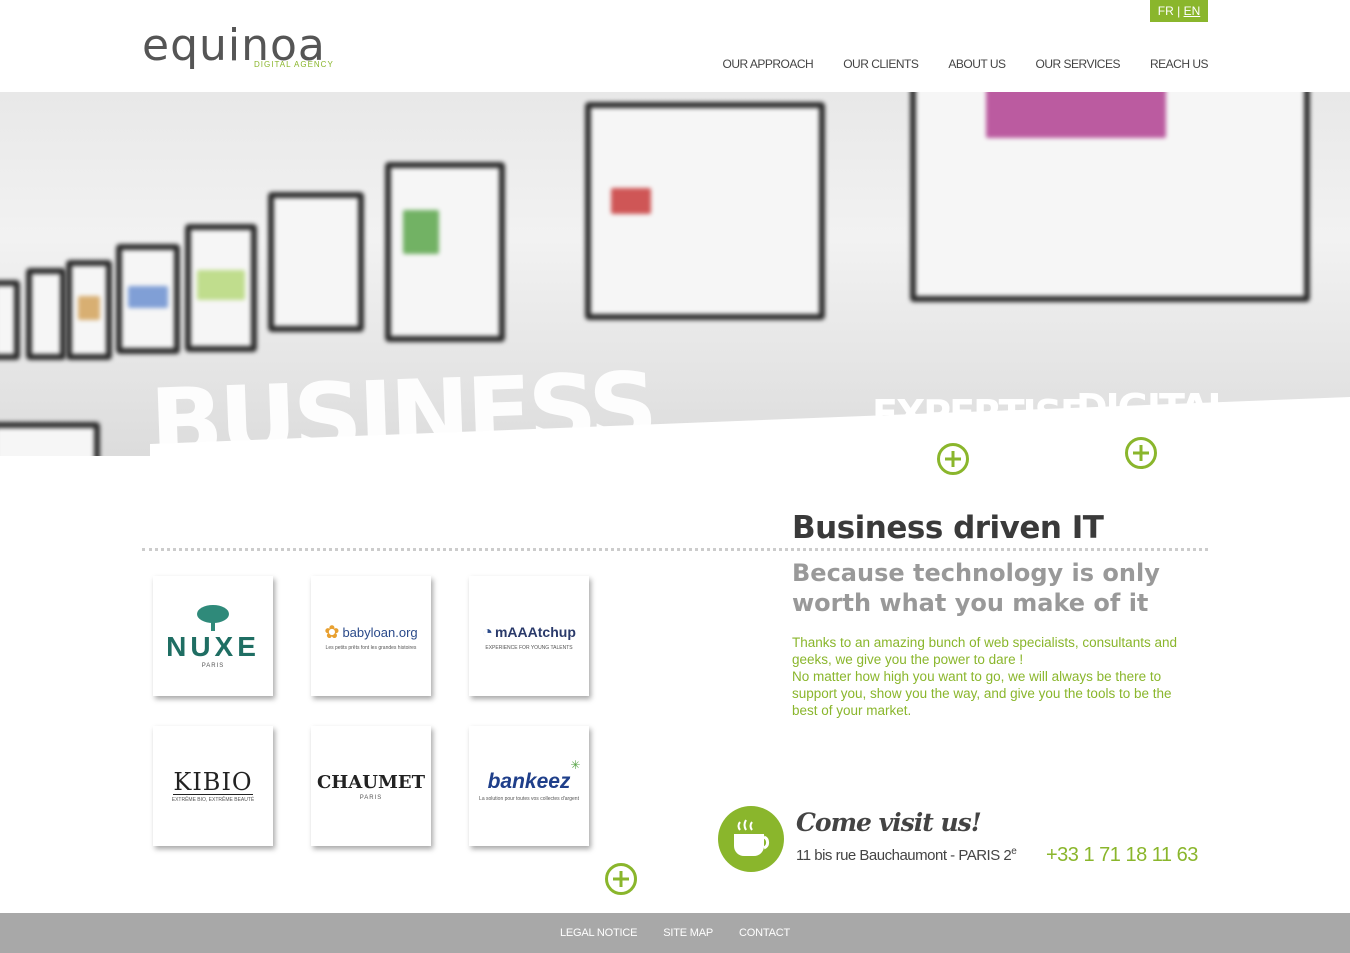 The height and width of the screenshot is (953, 1350). I want to click on nav-reach-us: REACH US, so click(1179, 64).